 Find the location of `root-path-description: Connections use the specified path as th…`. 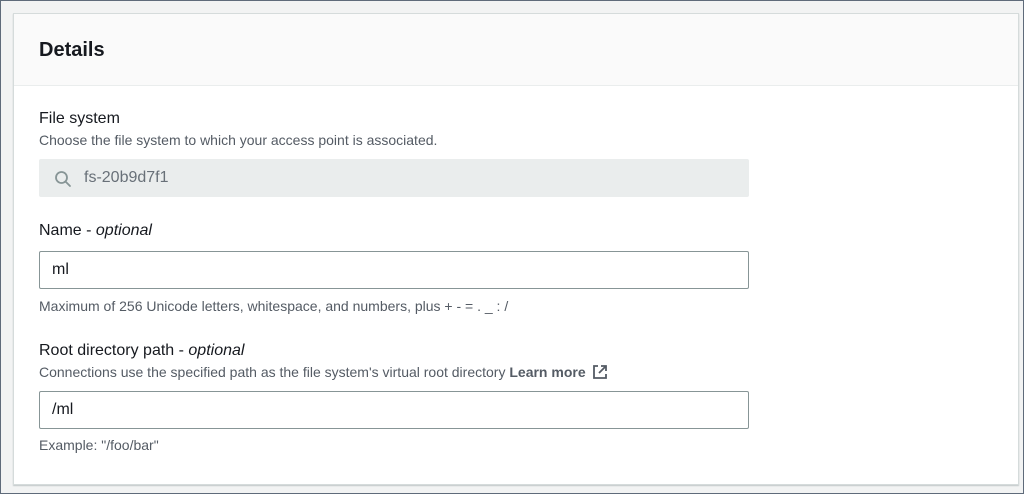

root-path-description: Connections use the specified path as th… is located at coordinates (394, 372).